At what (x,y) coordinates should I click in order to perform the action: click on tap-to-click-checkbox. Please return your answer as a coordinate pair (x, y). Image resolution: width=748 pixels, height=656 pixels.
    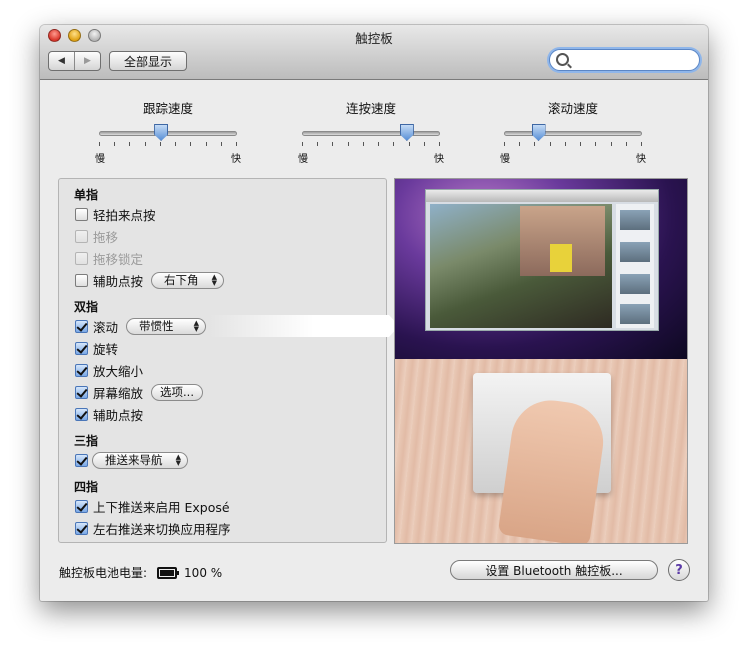
    Looking at the image, I should click on (81, 214).